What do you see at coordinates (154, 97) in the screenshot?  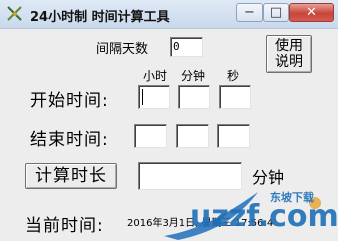 I see `start-hour-input` at bounding box center [154, 97].